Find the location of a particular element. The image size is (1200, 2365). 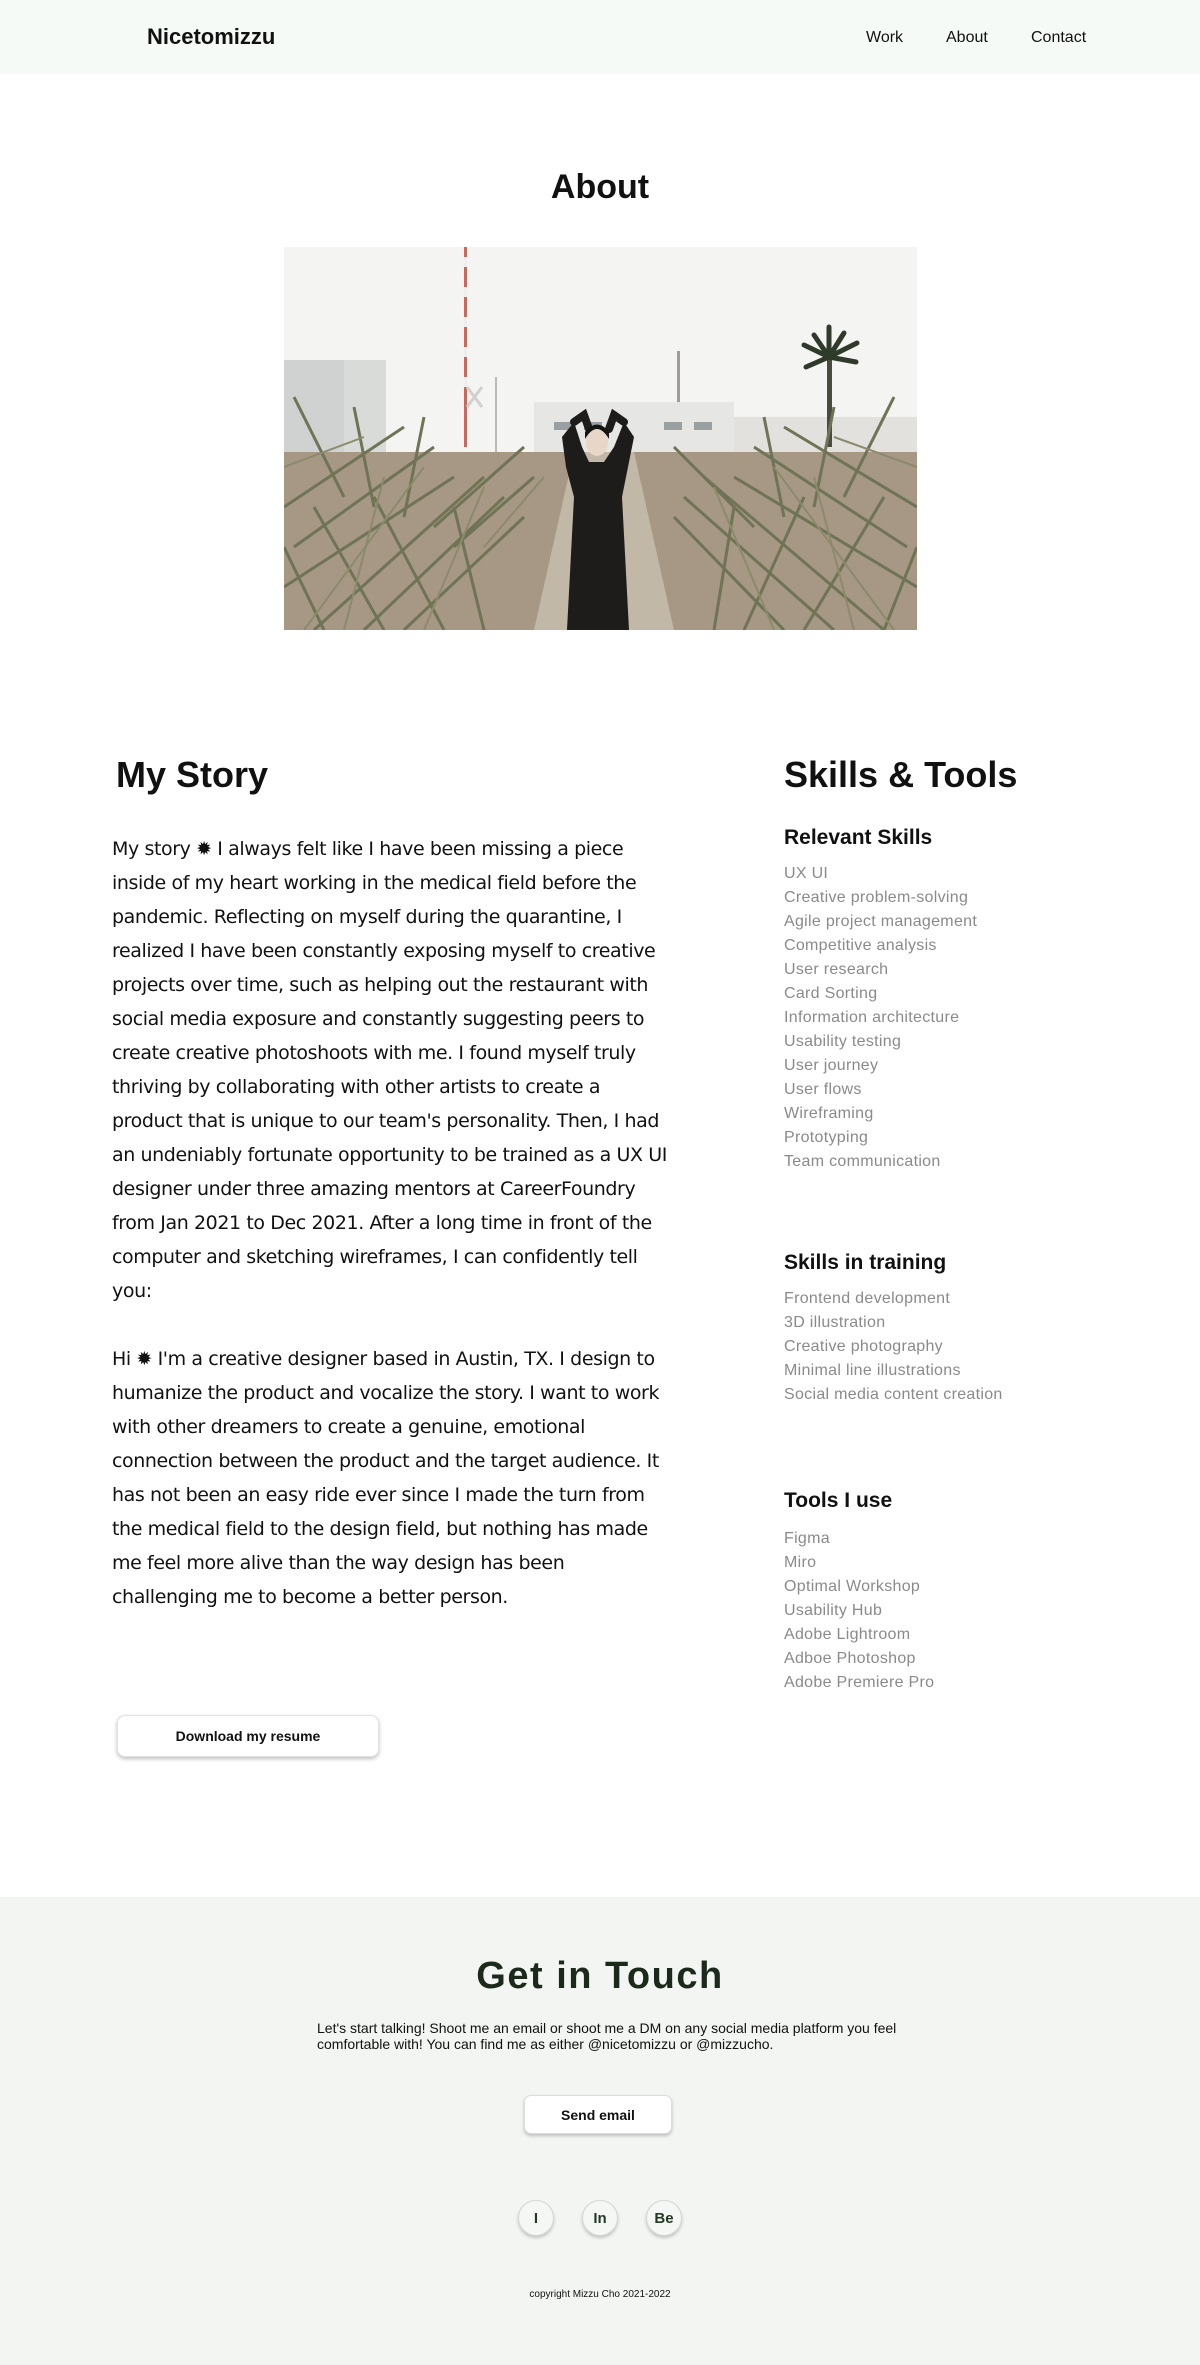

list-item: User journey is located at coordinates (831, 1065).